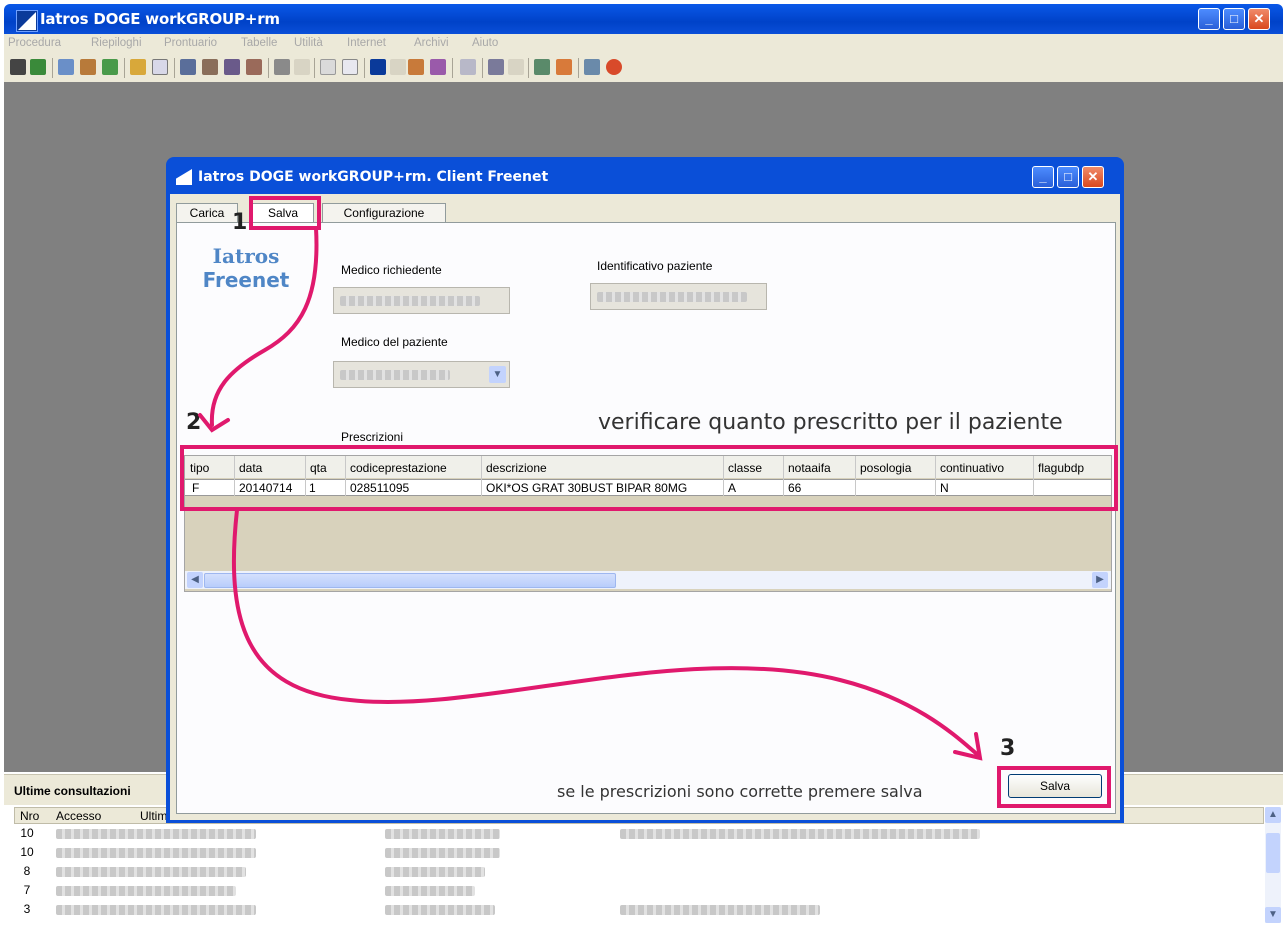  What do you see at coordinates (264, 326) in the screenshot?
I see `arrow-step1-to-step2` at bounding box center [264, 326].